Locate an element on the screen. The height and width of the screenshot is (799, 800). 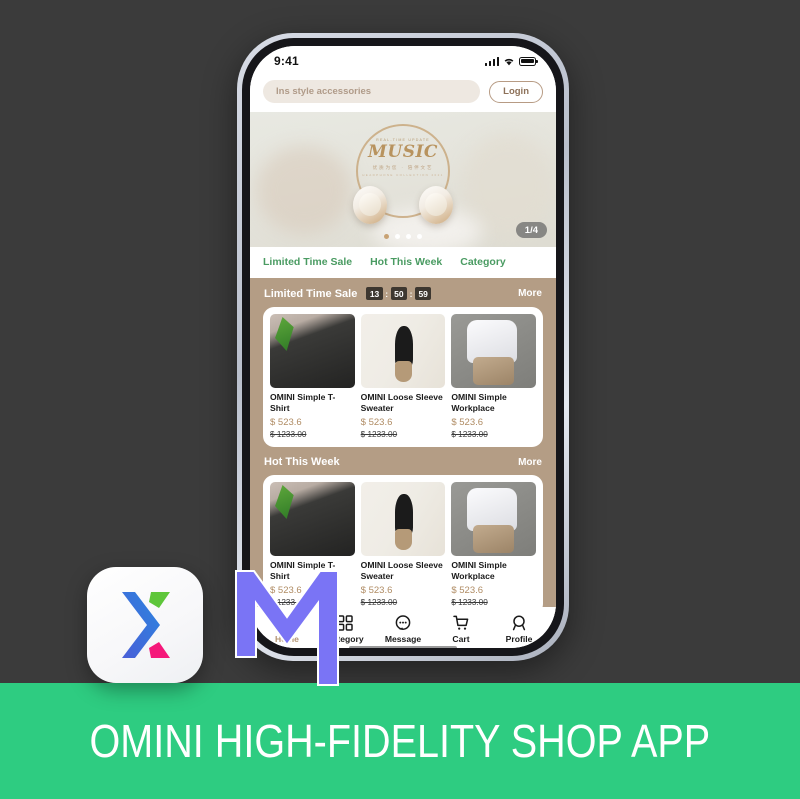
message-icon is located at coordinates (403, 622).